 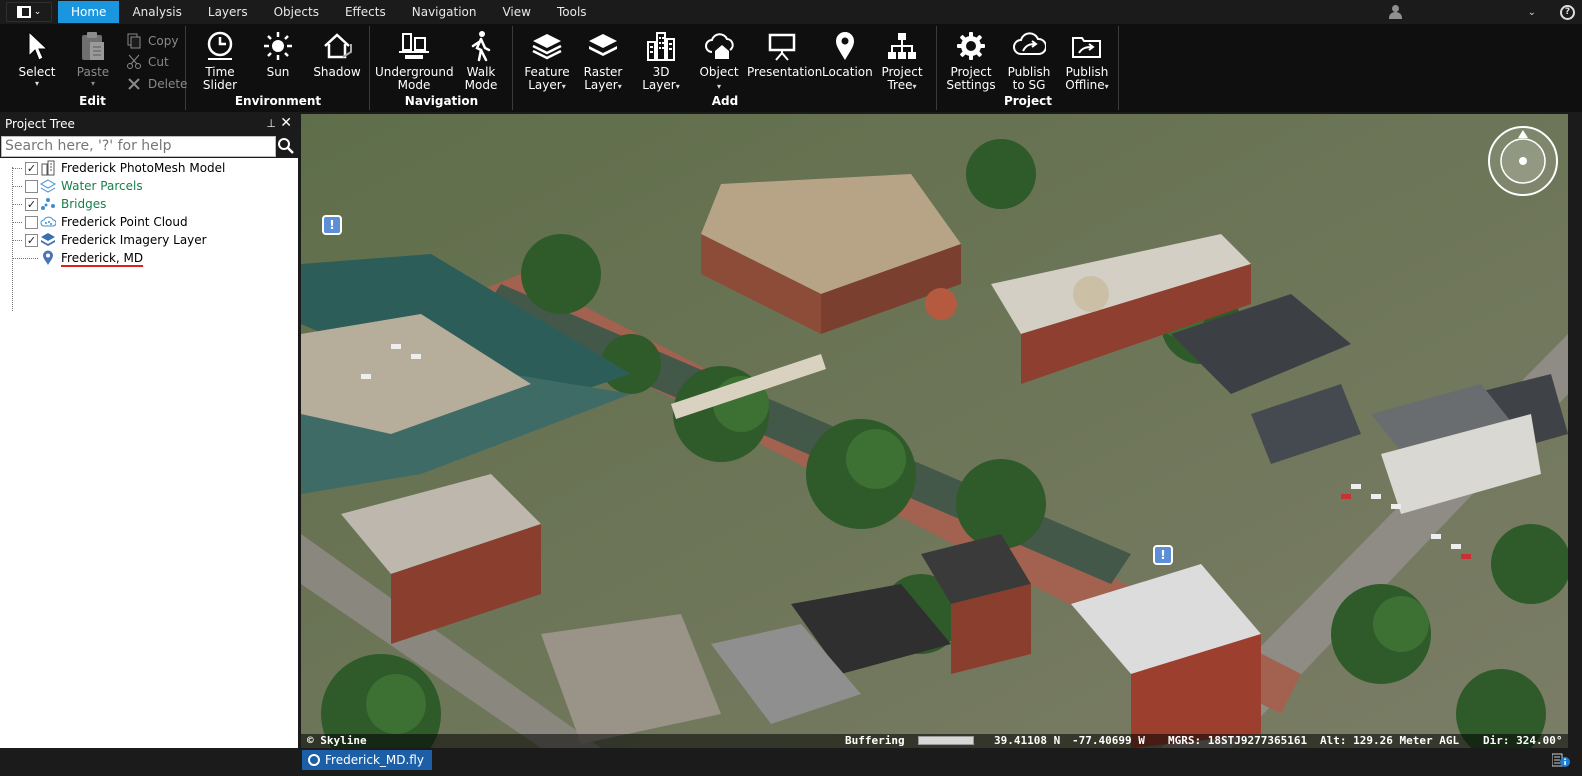 I want to click on clock-icon, so click(x=220, y=46).